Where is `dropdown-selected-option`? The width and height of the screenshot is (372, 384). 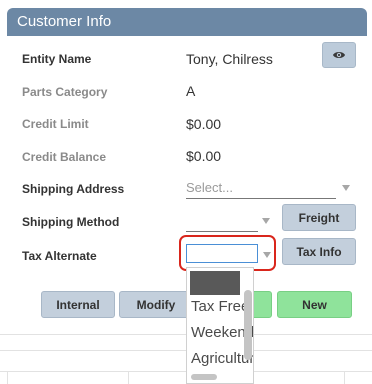 dropdown-selected-option is located at coordinates (215, 283).